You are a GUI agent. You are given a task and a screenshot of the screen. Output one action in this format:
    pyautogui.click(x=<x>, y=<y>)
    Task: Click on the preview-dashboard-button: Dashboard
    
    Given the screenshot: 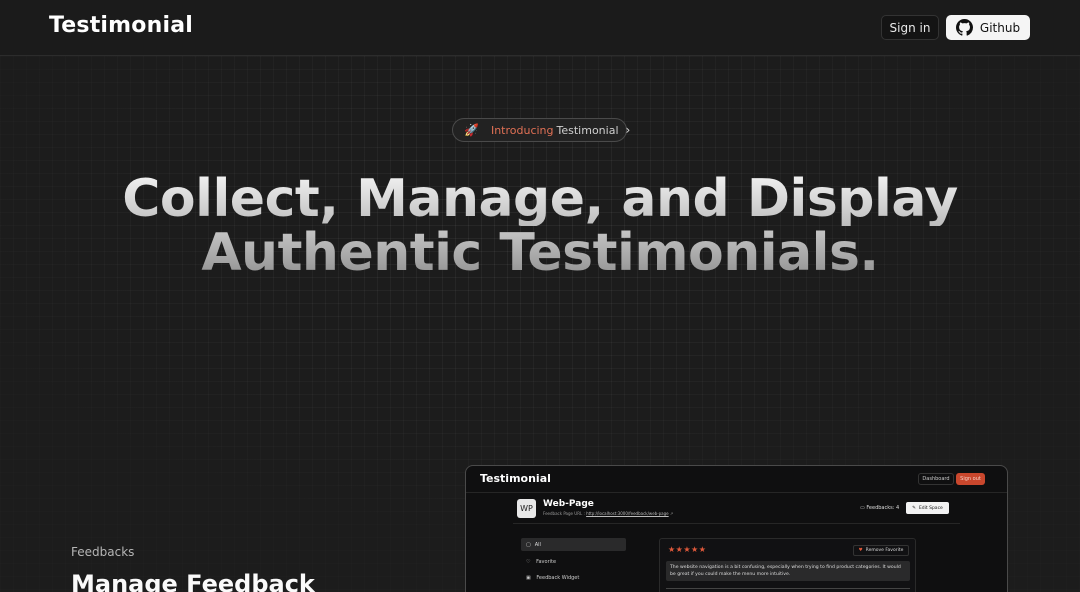 What is the action you would take?
    pyautogui.click(x=936, y=479)
    